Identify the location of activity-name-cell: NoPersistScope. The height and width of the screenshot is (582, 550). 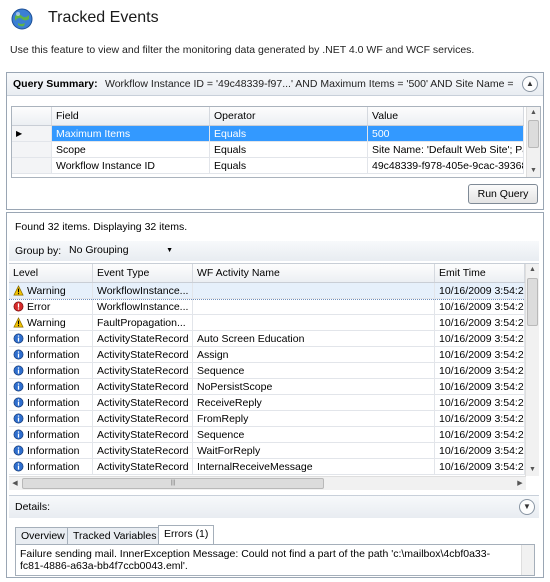
(314, 387).